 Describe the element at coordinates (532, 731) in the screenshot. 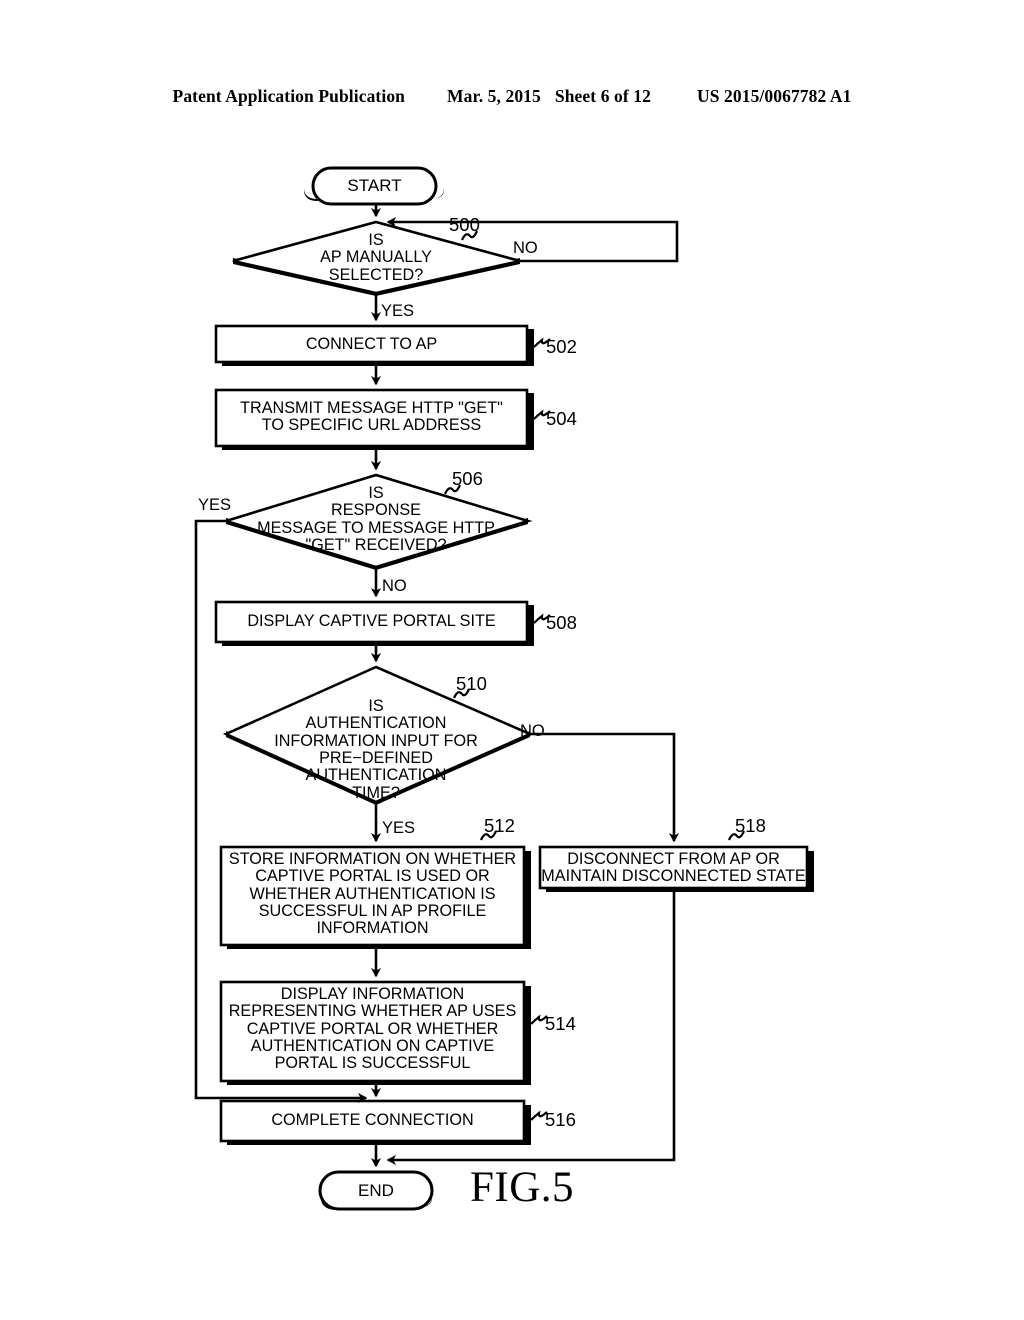

I see `branch-label-510-no: NO` at that location.